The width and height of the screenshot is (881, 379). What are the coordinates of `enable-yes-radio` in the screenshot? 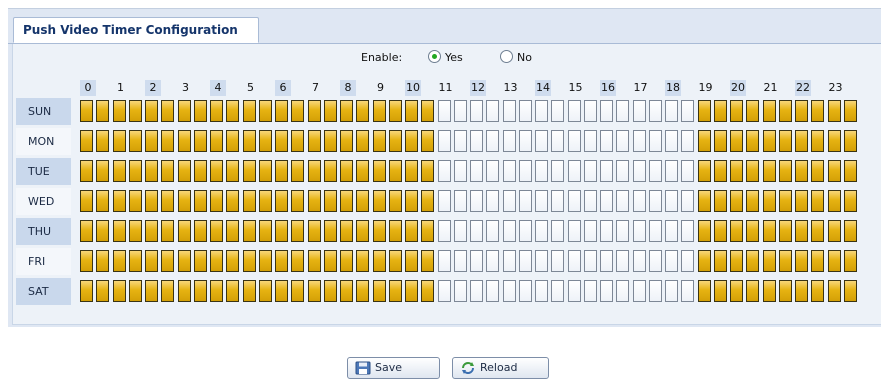 It's located at (434, 56).